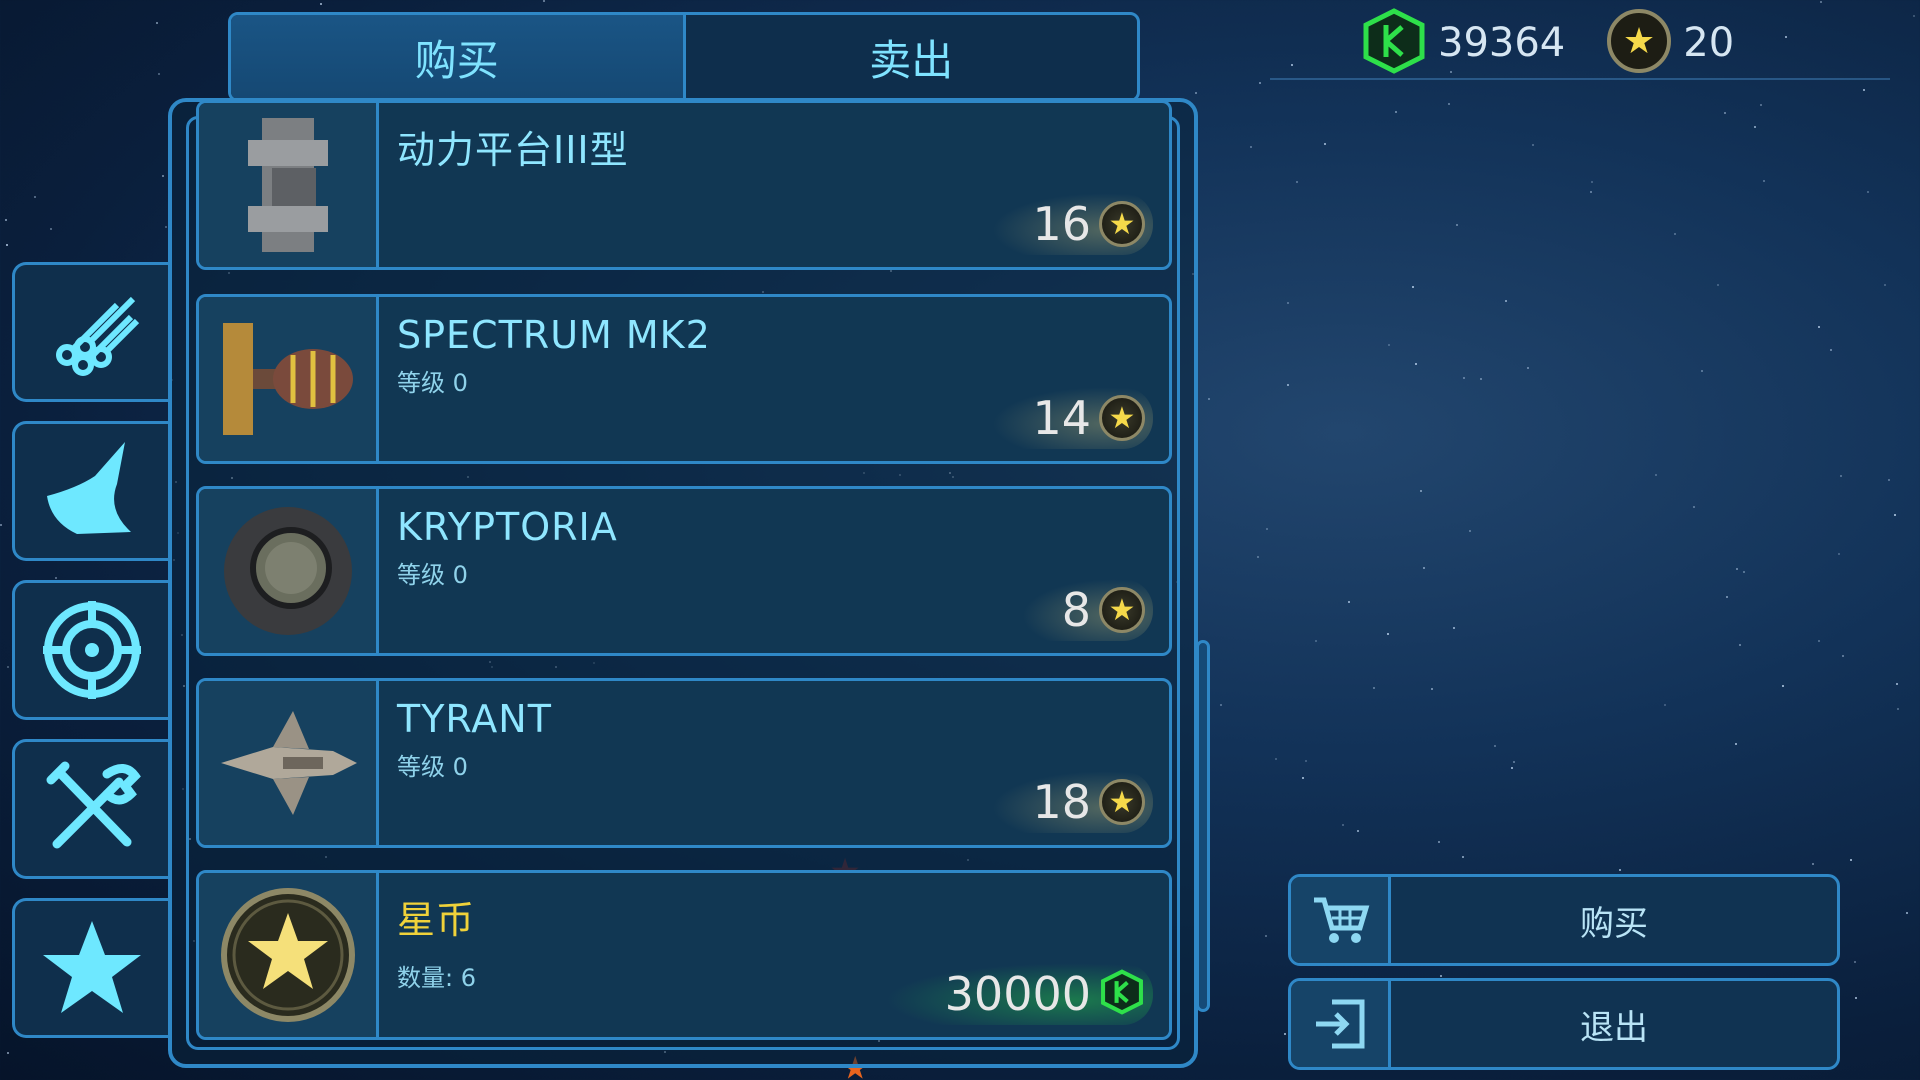 The width and height of the screenshot is (1920, 1080). I want to click on category-tools-button, so click(90, 809).